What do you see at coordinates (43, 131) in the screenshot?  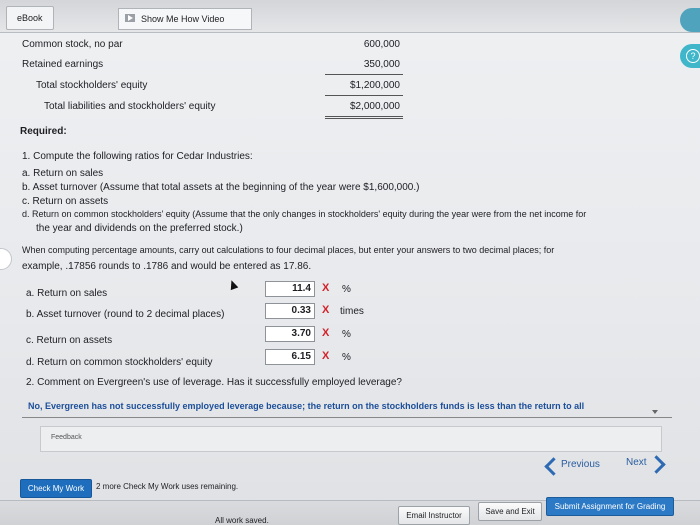 I see `required-heading: Required:` at bounding box center [43, 131].